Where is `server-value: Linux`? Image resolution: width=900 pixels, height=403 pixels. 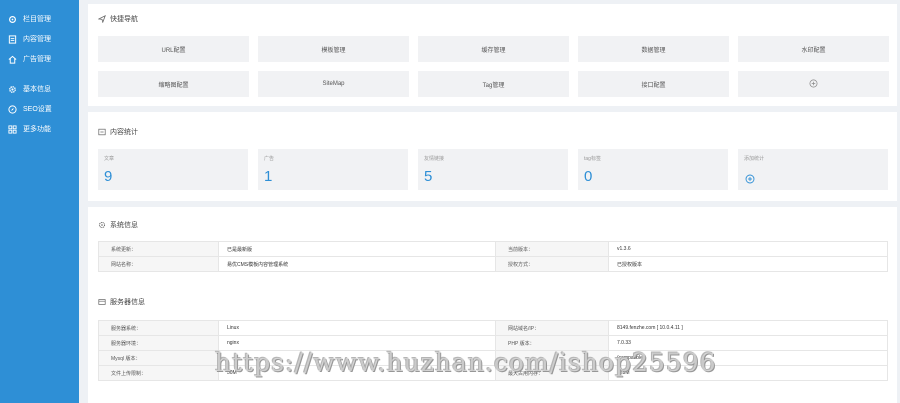 server-value: Linux is located at coordinates (357, 328).